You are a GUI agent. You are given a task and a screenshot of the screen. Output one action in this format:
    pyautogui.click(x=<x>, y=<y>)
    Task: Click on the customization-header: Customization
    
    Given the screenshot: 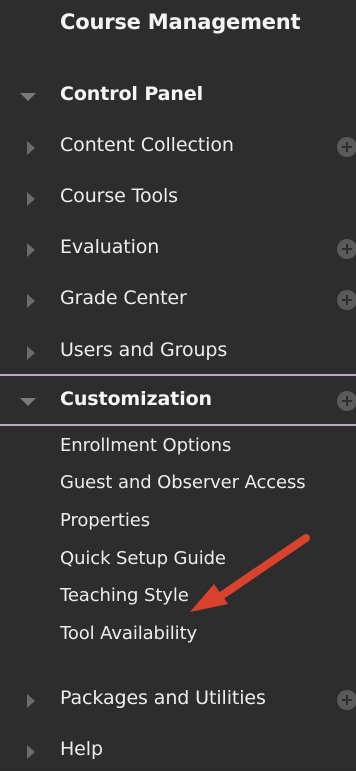 What is the action you would take?
    pyautogui.click(x=178, y=401)
    